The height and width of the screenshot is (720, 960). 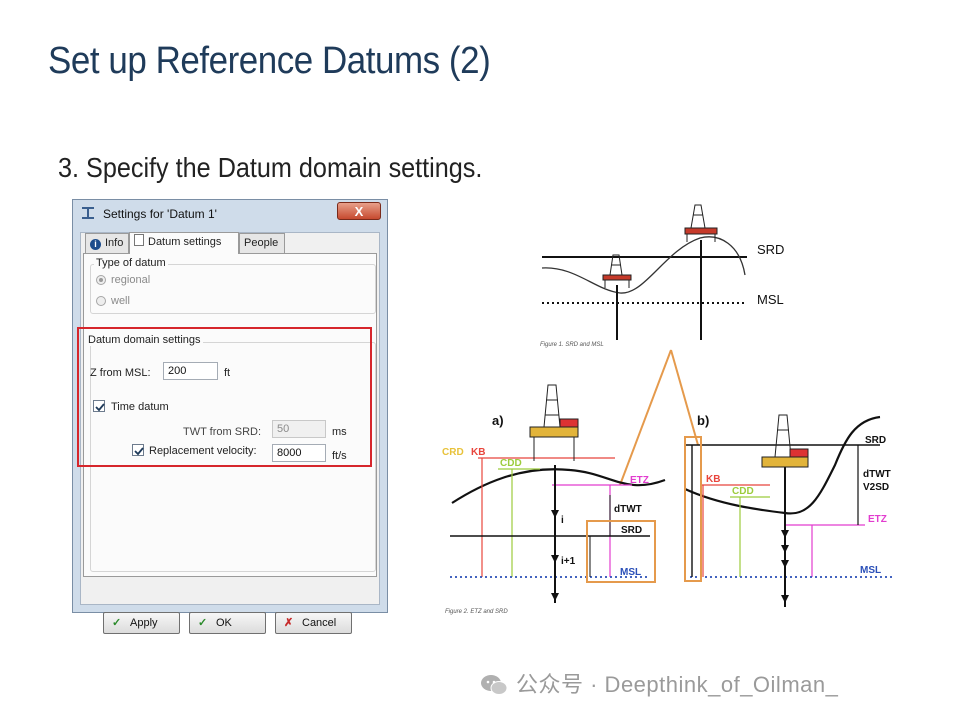 I want to click on cancel-button: ✗ Cancel, so click(x=313, y=623).